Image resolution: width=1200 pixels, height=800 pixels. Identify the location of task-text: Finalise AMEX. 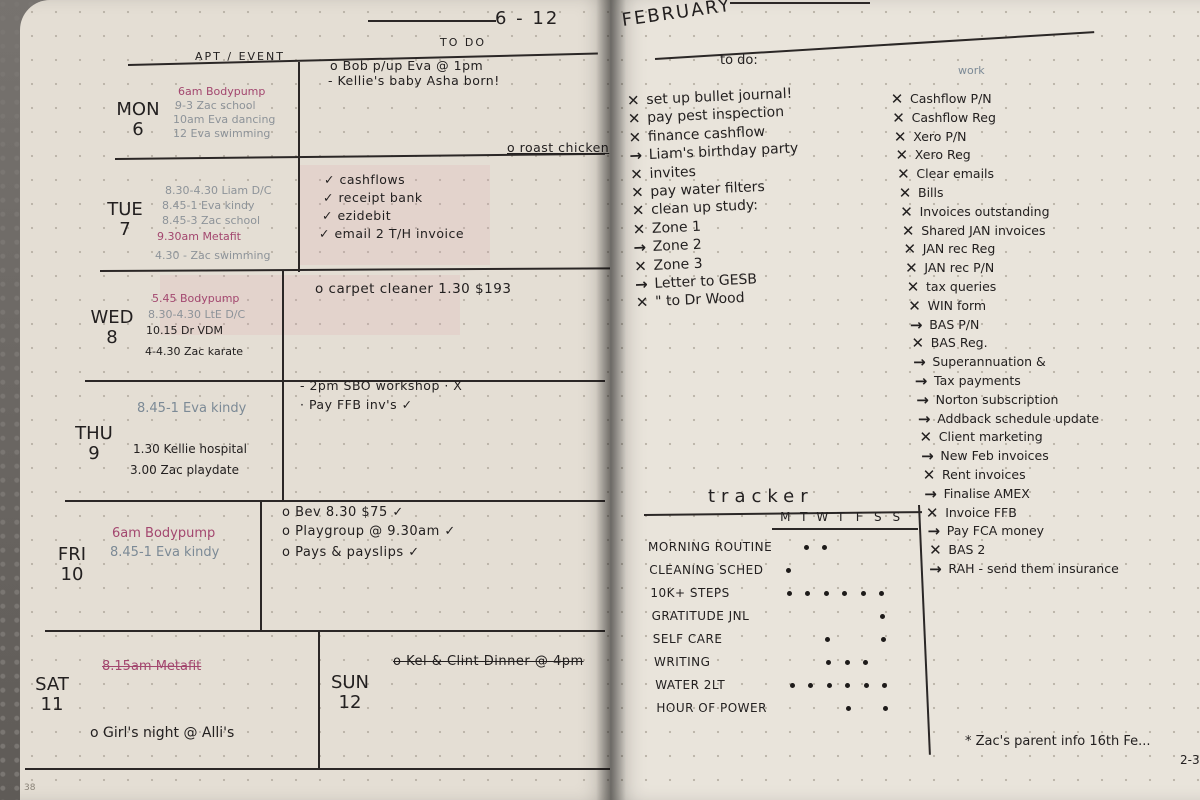
(986, 493).